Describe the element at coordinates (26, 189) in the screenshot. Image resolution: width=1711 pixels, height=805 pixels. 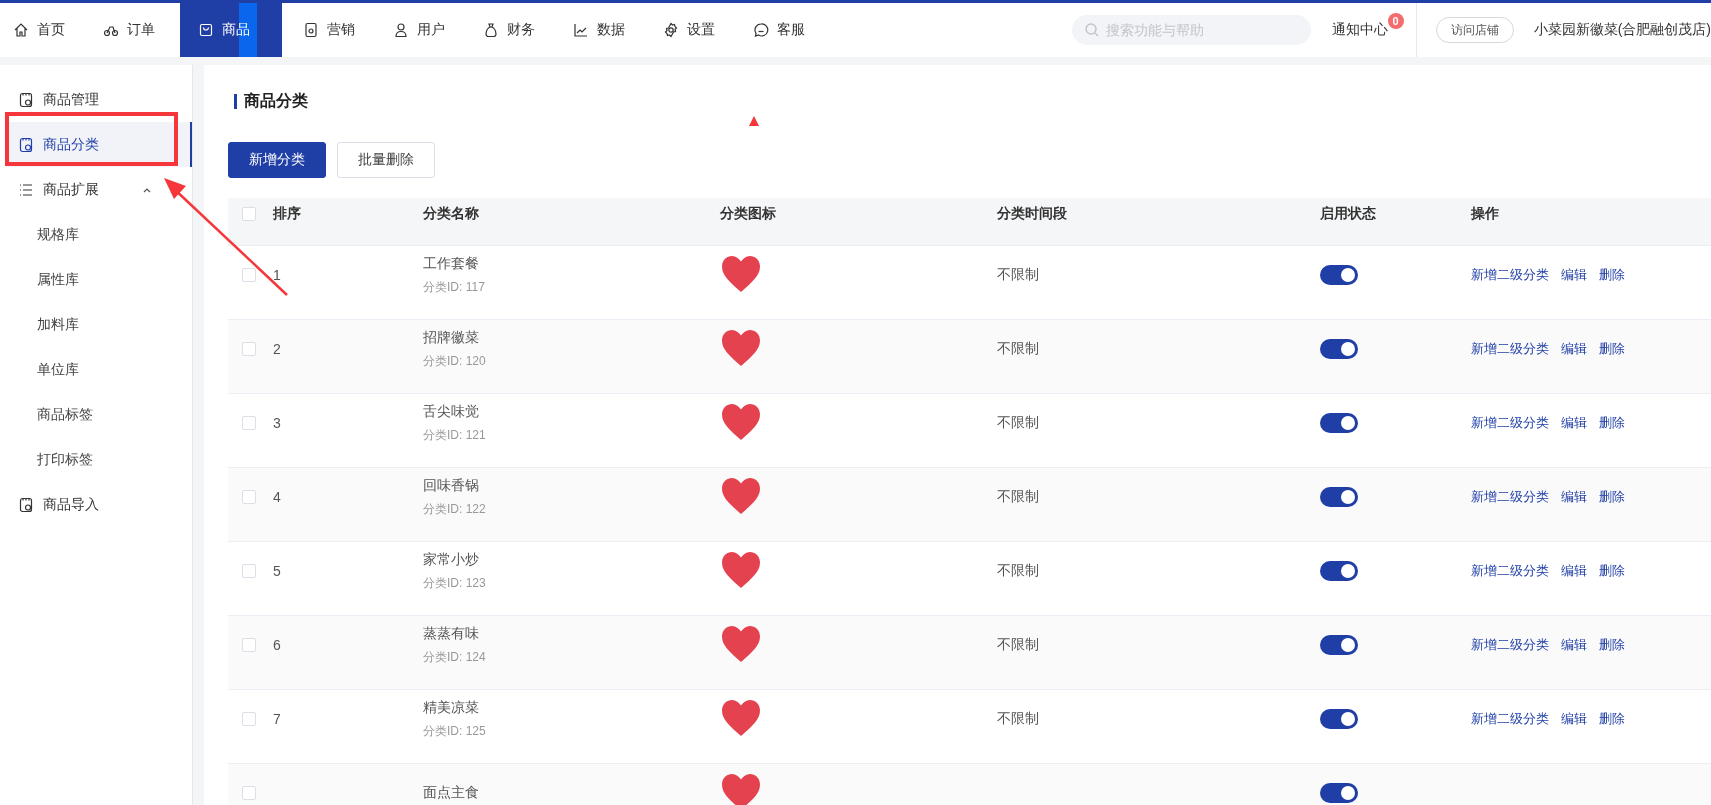
I see `list-icon` at that location.